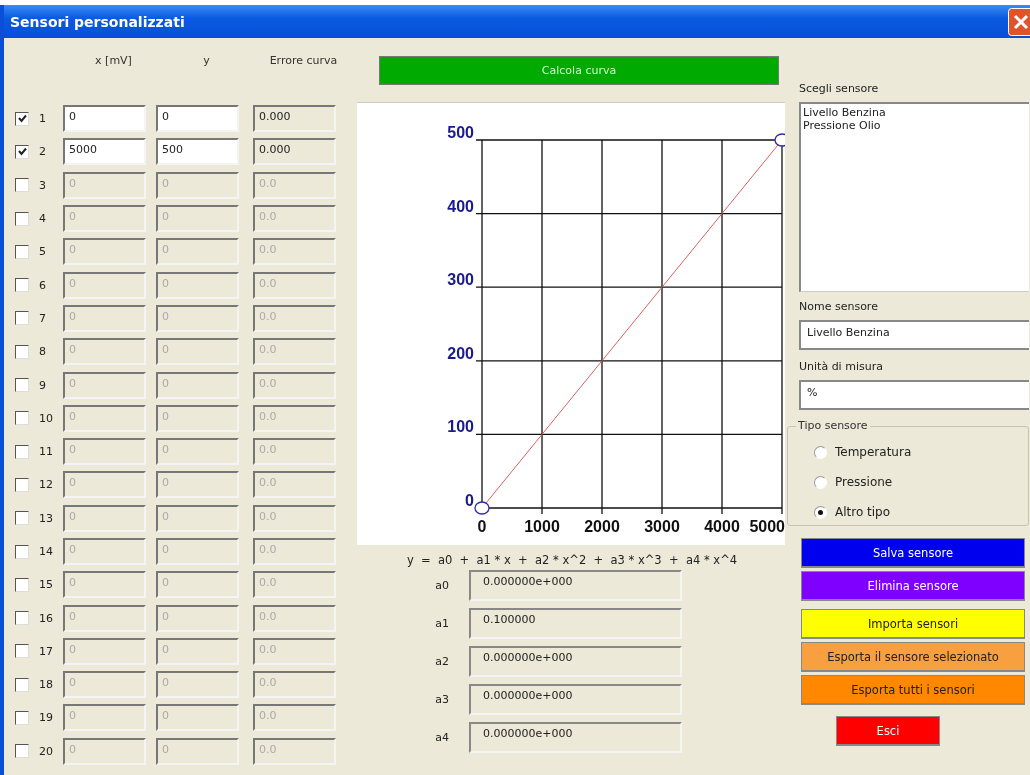  Describe the element at coordinates (767, 526) in the screenshot. I see `x-tick-label: 5000` at that location.